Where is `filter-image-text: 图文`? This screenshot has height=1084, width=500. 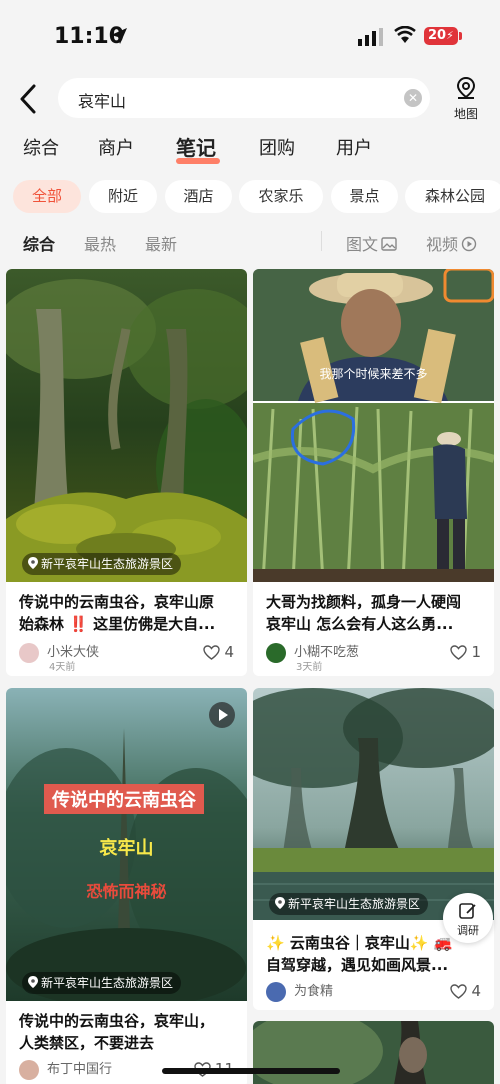 filter-image-text: 图文 is located at coordinates (371, 243).